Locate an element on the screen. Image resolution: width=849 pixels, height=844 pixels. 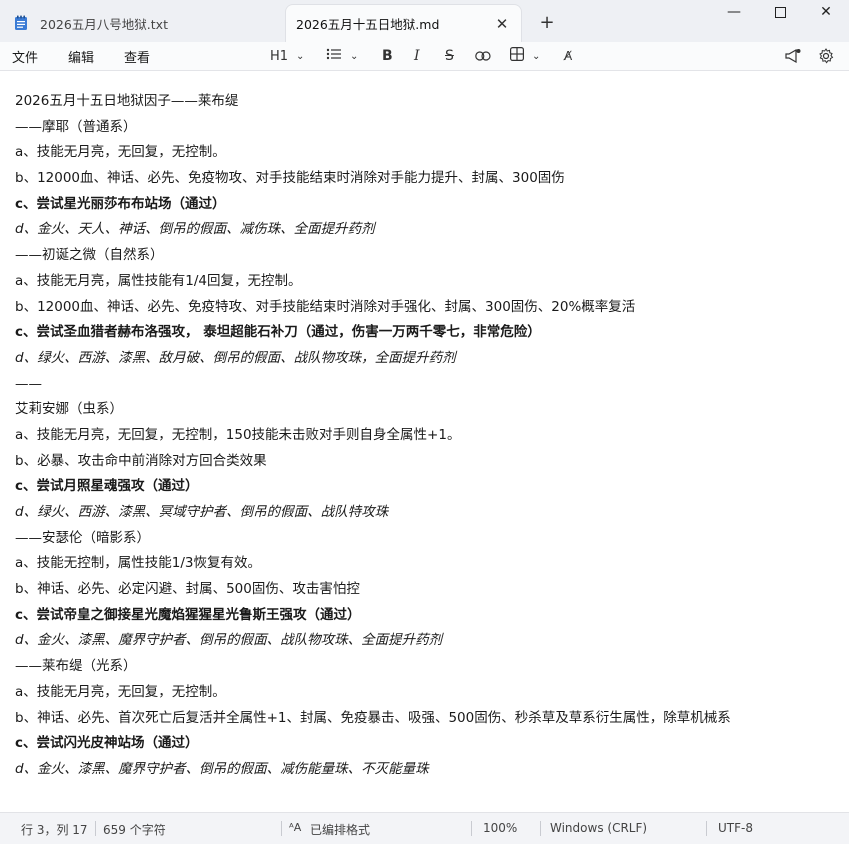
list-dropdown: ⌄ is located at coordinates (342, 56).